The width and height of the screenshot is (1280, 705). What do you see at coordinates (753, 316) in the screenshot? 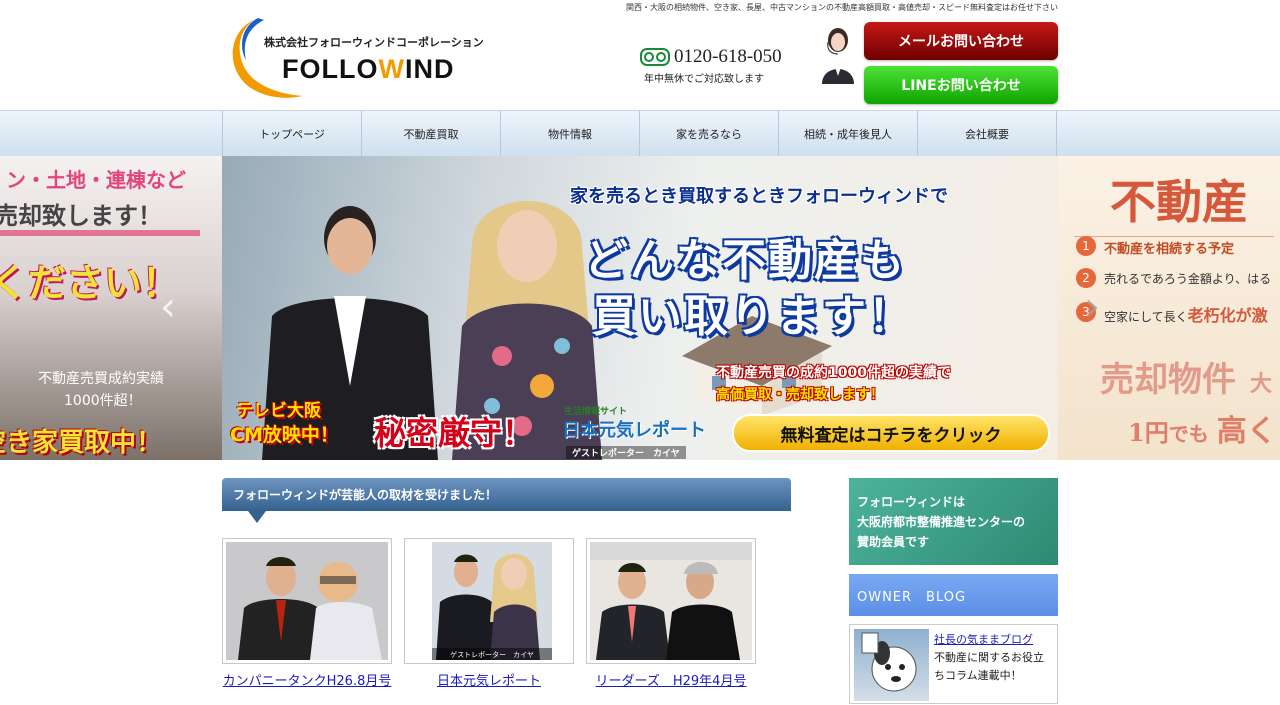
I see `slide-big-text-2: 買い取ります！` at bounding box center [753, 316].